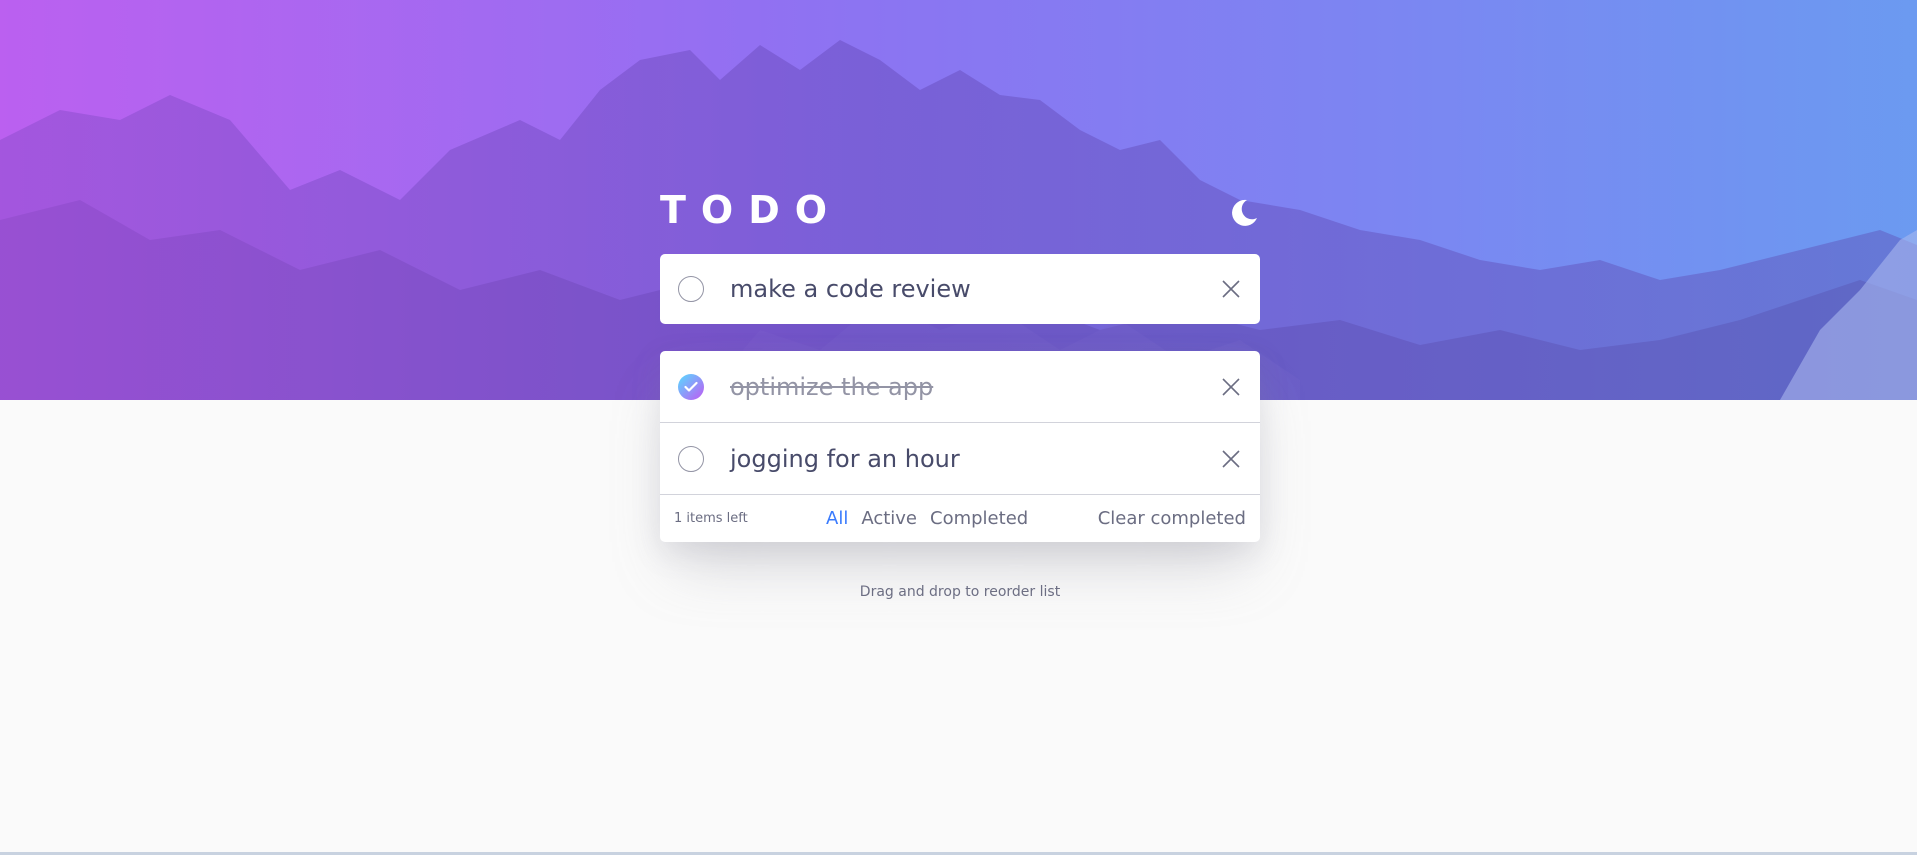  I want to click on new-todo-input: make a code review, so click(960, 289).